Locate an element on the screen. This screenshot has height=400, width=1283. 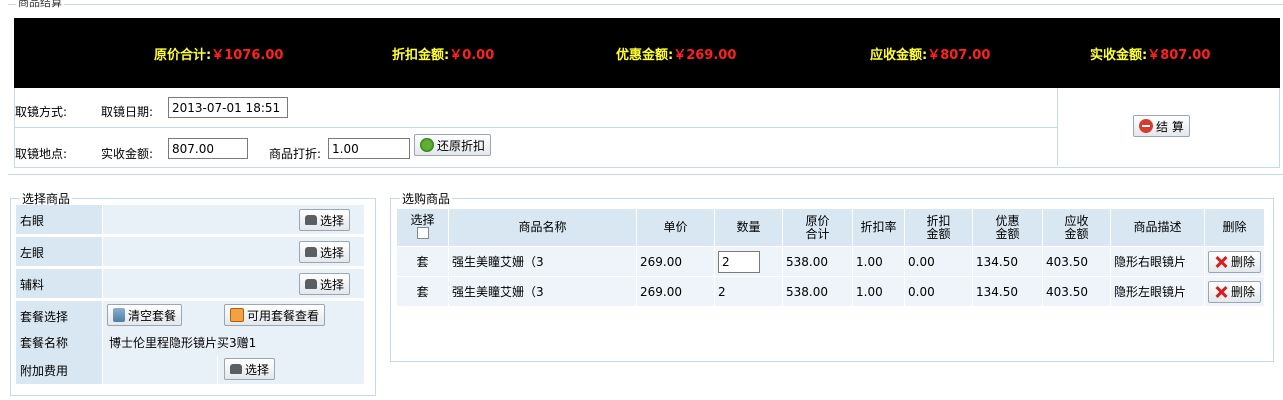
accessory-select-button: 选择 is located at coordinates (325, 284).